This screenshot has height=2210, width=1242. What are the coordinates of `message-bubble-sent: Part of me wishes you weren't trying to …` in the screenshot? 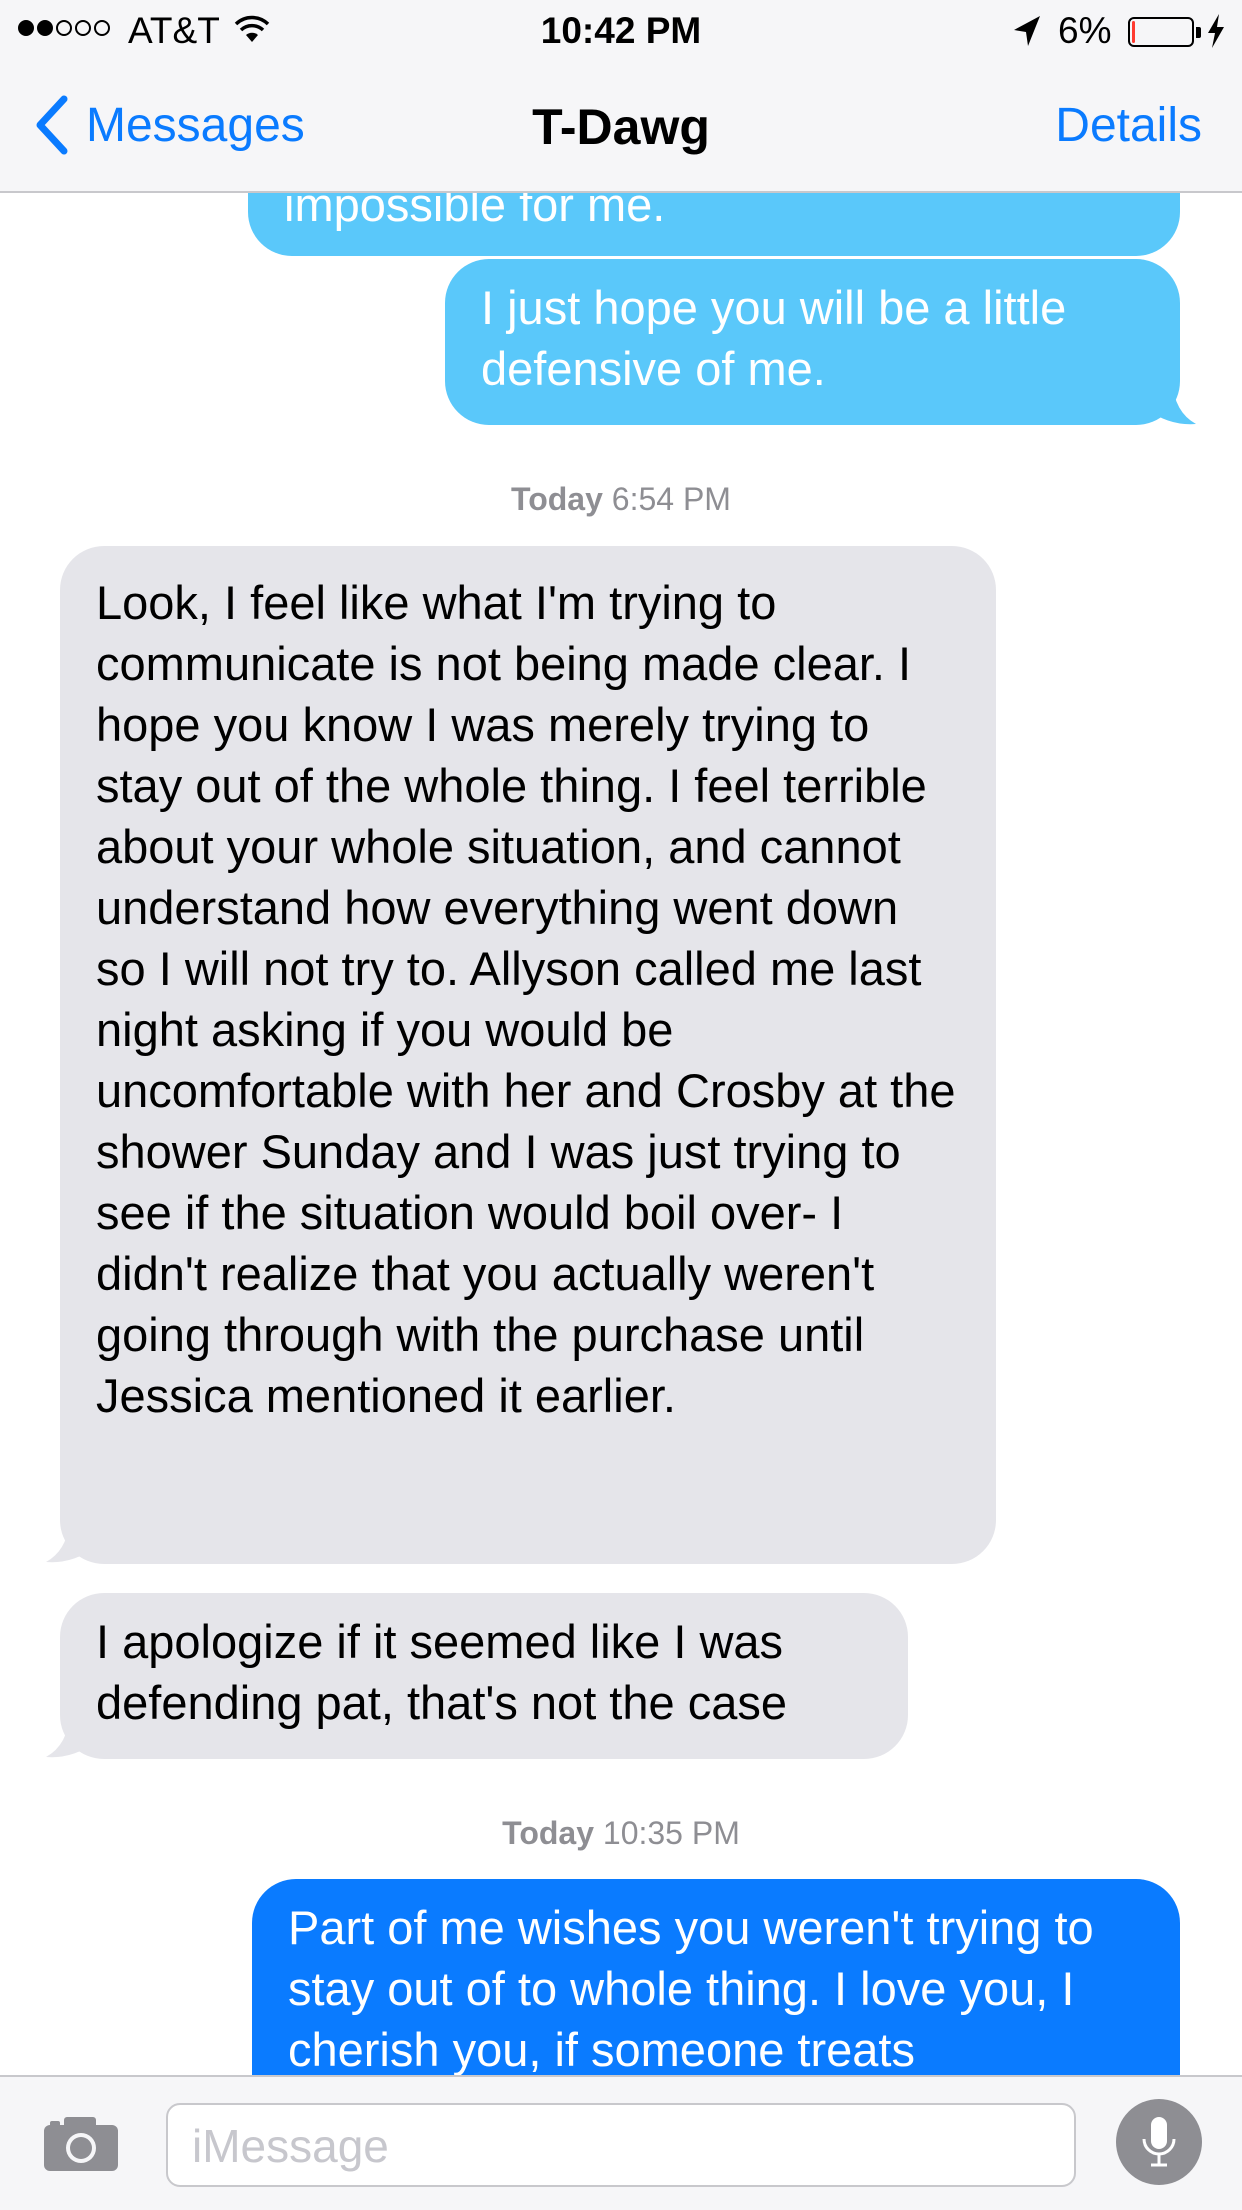 It's located at (716, 1977).